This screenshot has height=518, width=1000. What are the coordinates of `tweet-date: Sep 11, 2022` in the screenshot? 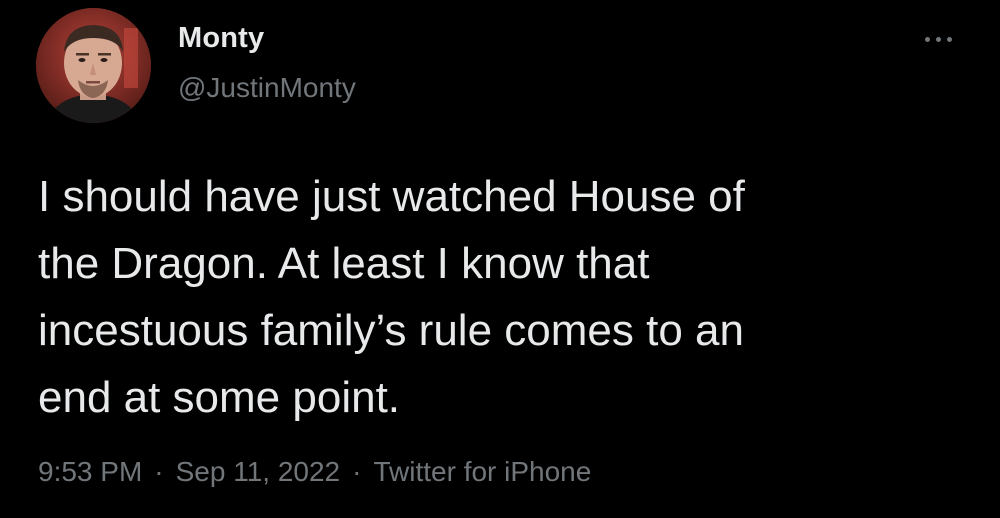 It's located at (258, 471).